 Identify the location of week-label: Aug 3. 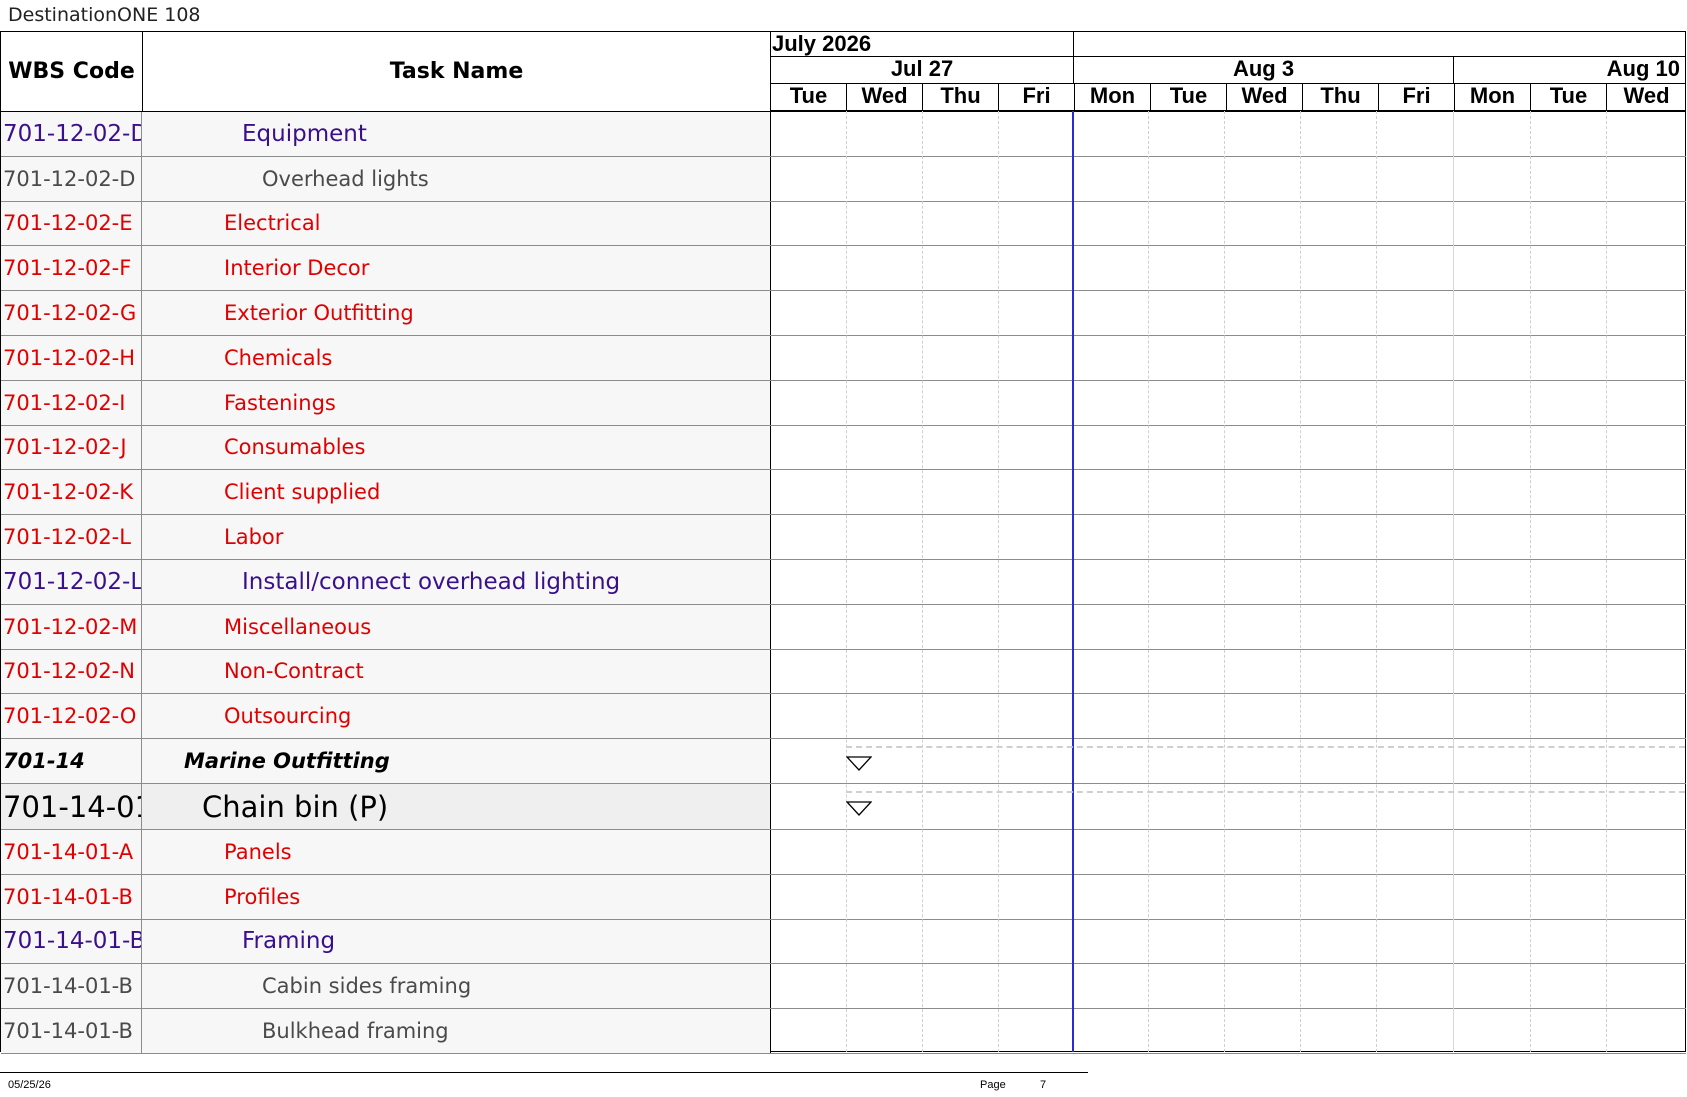
(1264, 70).